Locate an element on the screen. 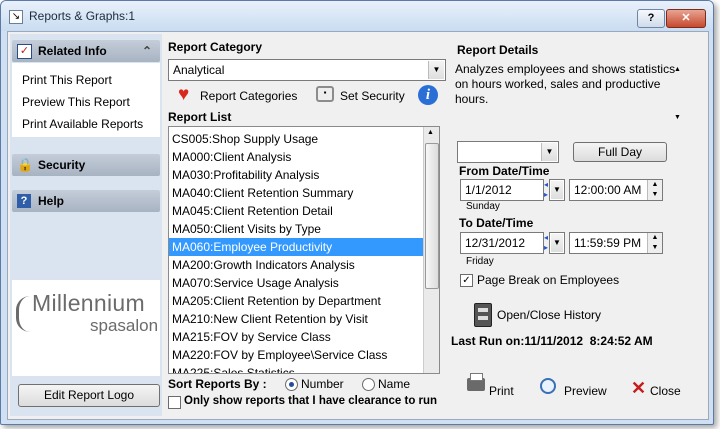 The image size is (720, 429). page-break-label: Page Break on Employees is located at coordinates (548, 280).